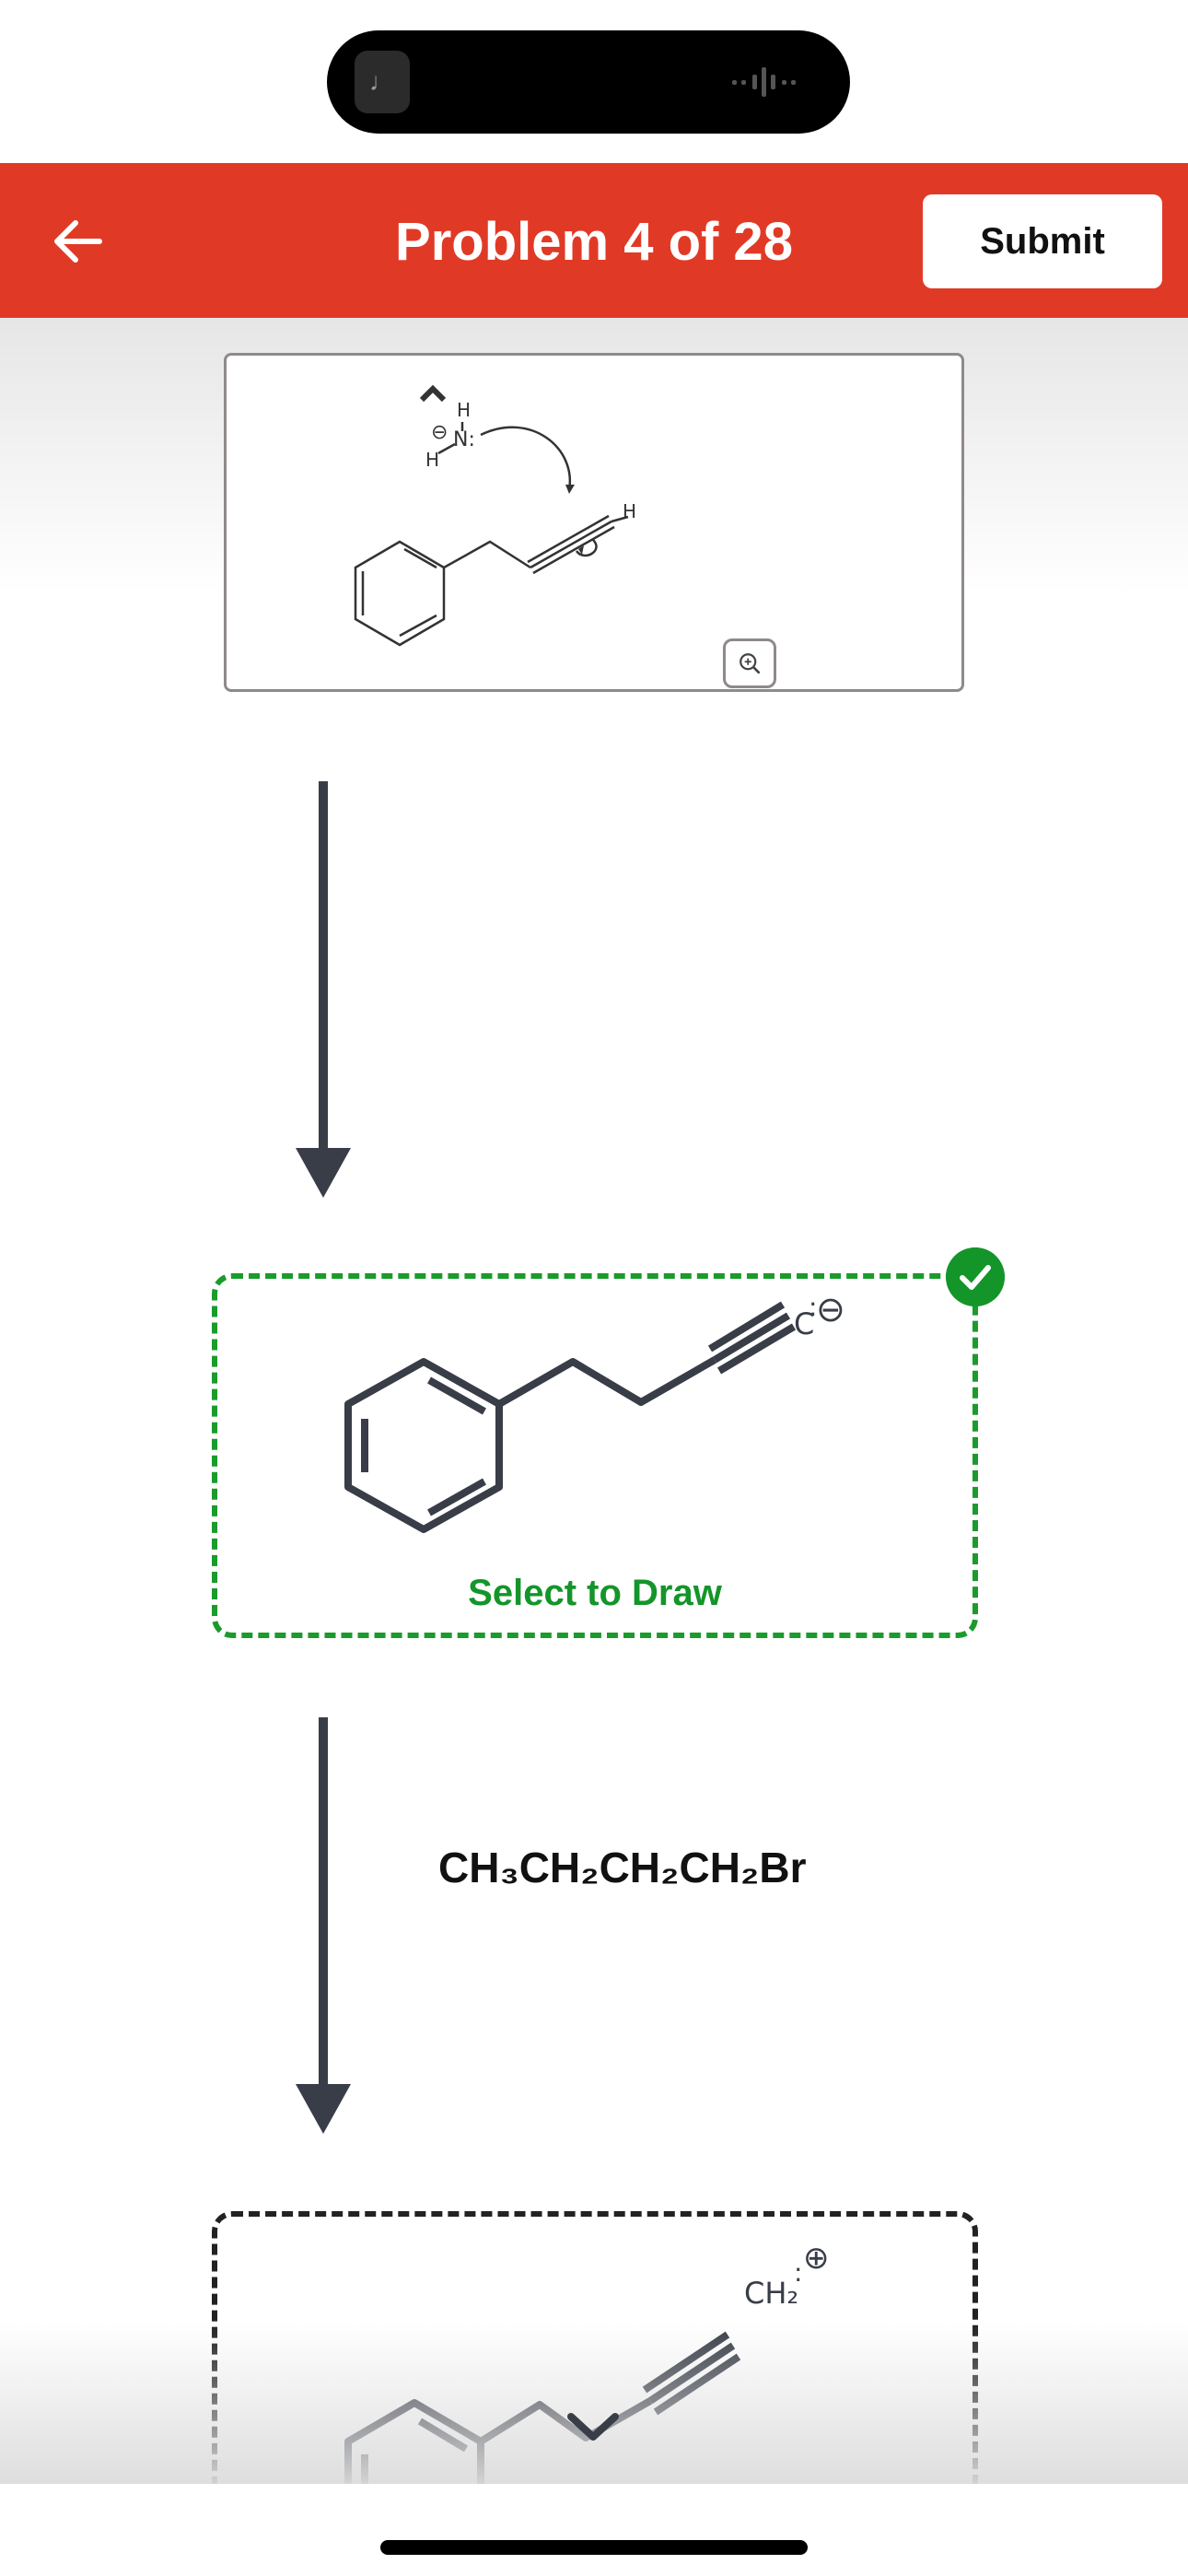 The image size is (1188, 2576). I want to click on select-to-draw-label: Select to Draw, so click(595, 1593).